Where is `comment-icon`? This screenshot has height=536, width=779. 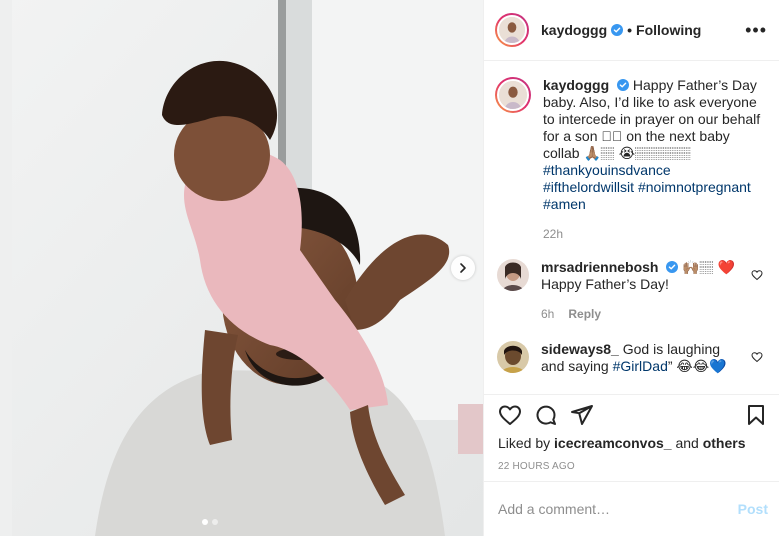
comment-icon is located at coordinates (546, 415).